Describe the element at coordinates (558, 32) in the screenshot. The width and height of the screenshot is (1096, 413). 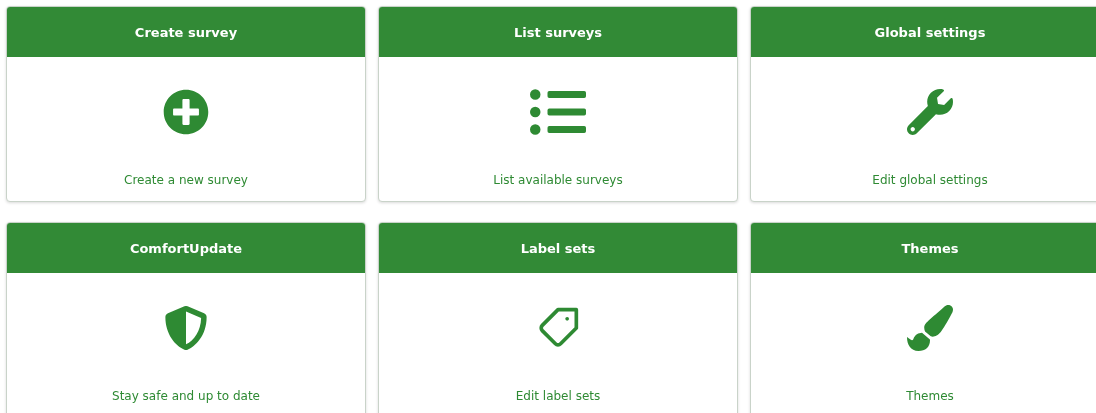
I see `card-header: List surveys` at that location.